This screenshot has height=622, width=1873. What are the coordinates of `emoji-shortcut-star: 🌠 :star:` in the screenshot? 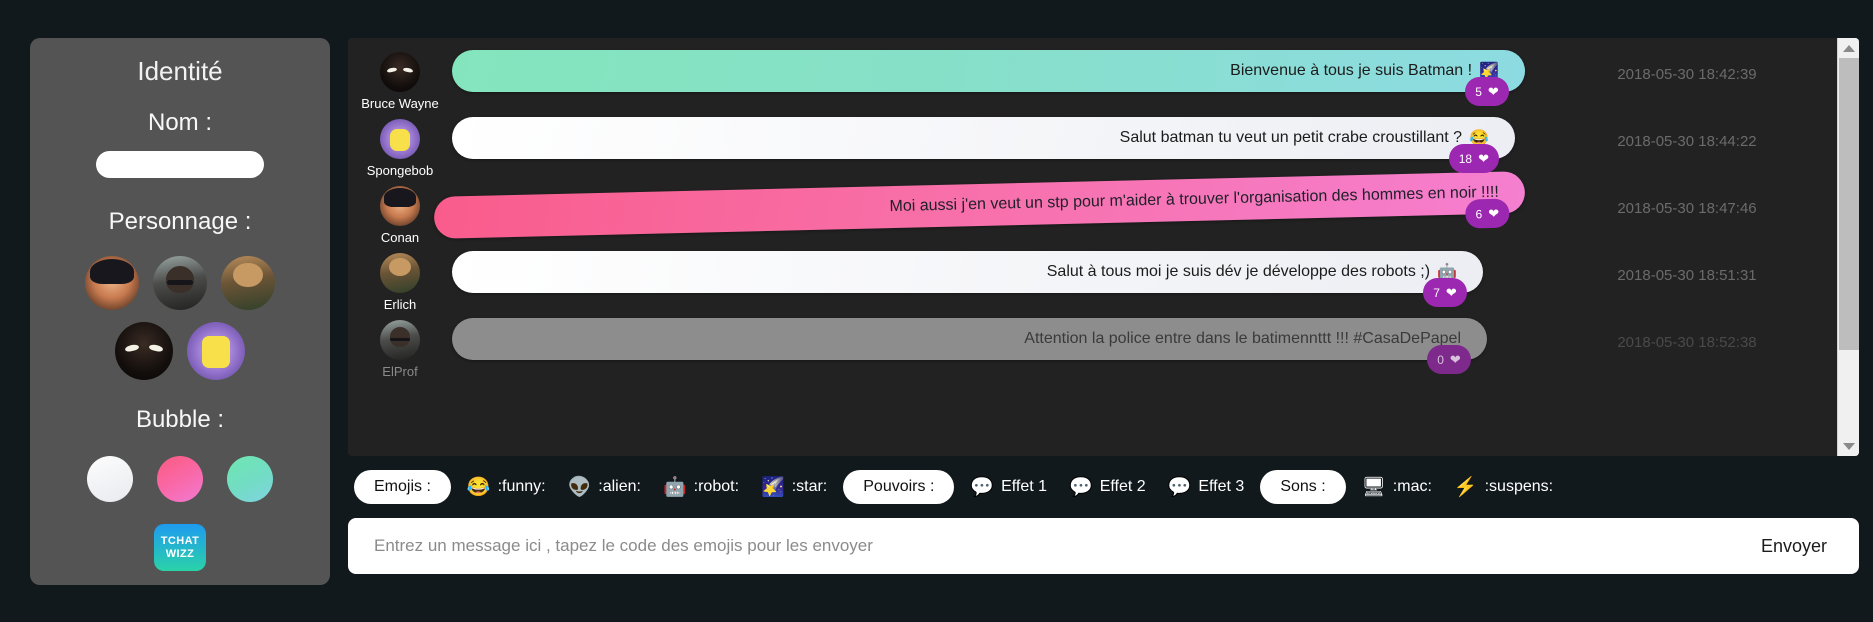 It's located at (794, 487).